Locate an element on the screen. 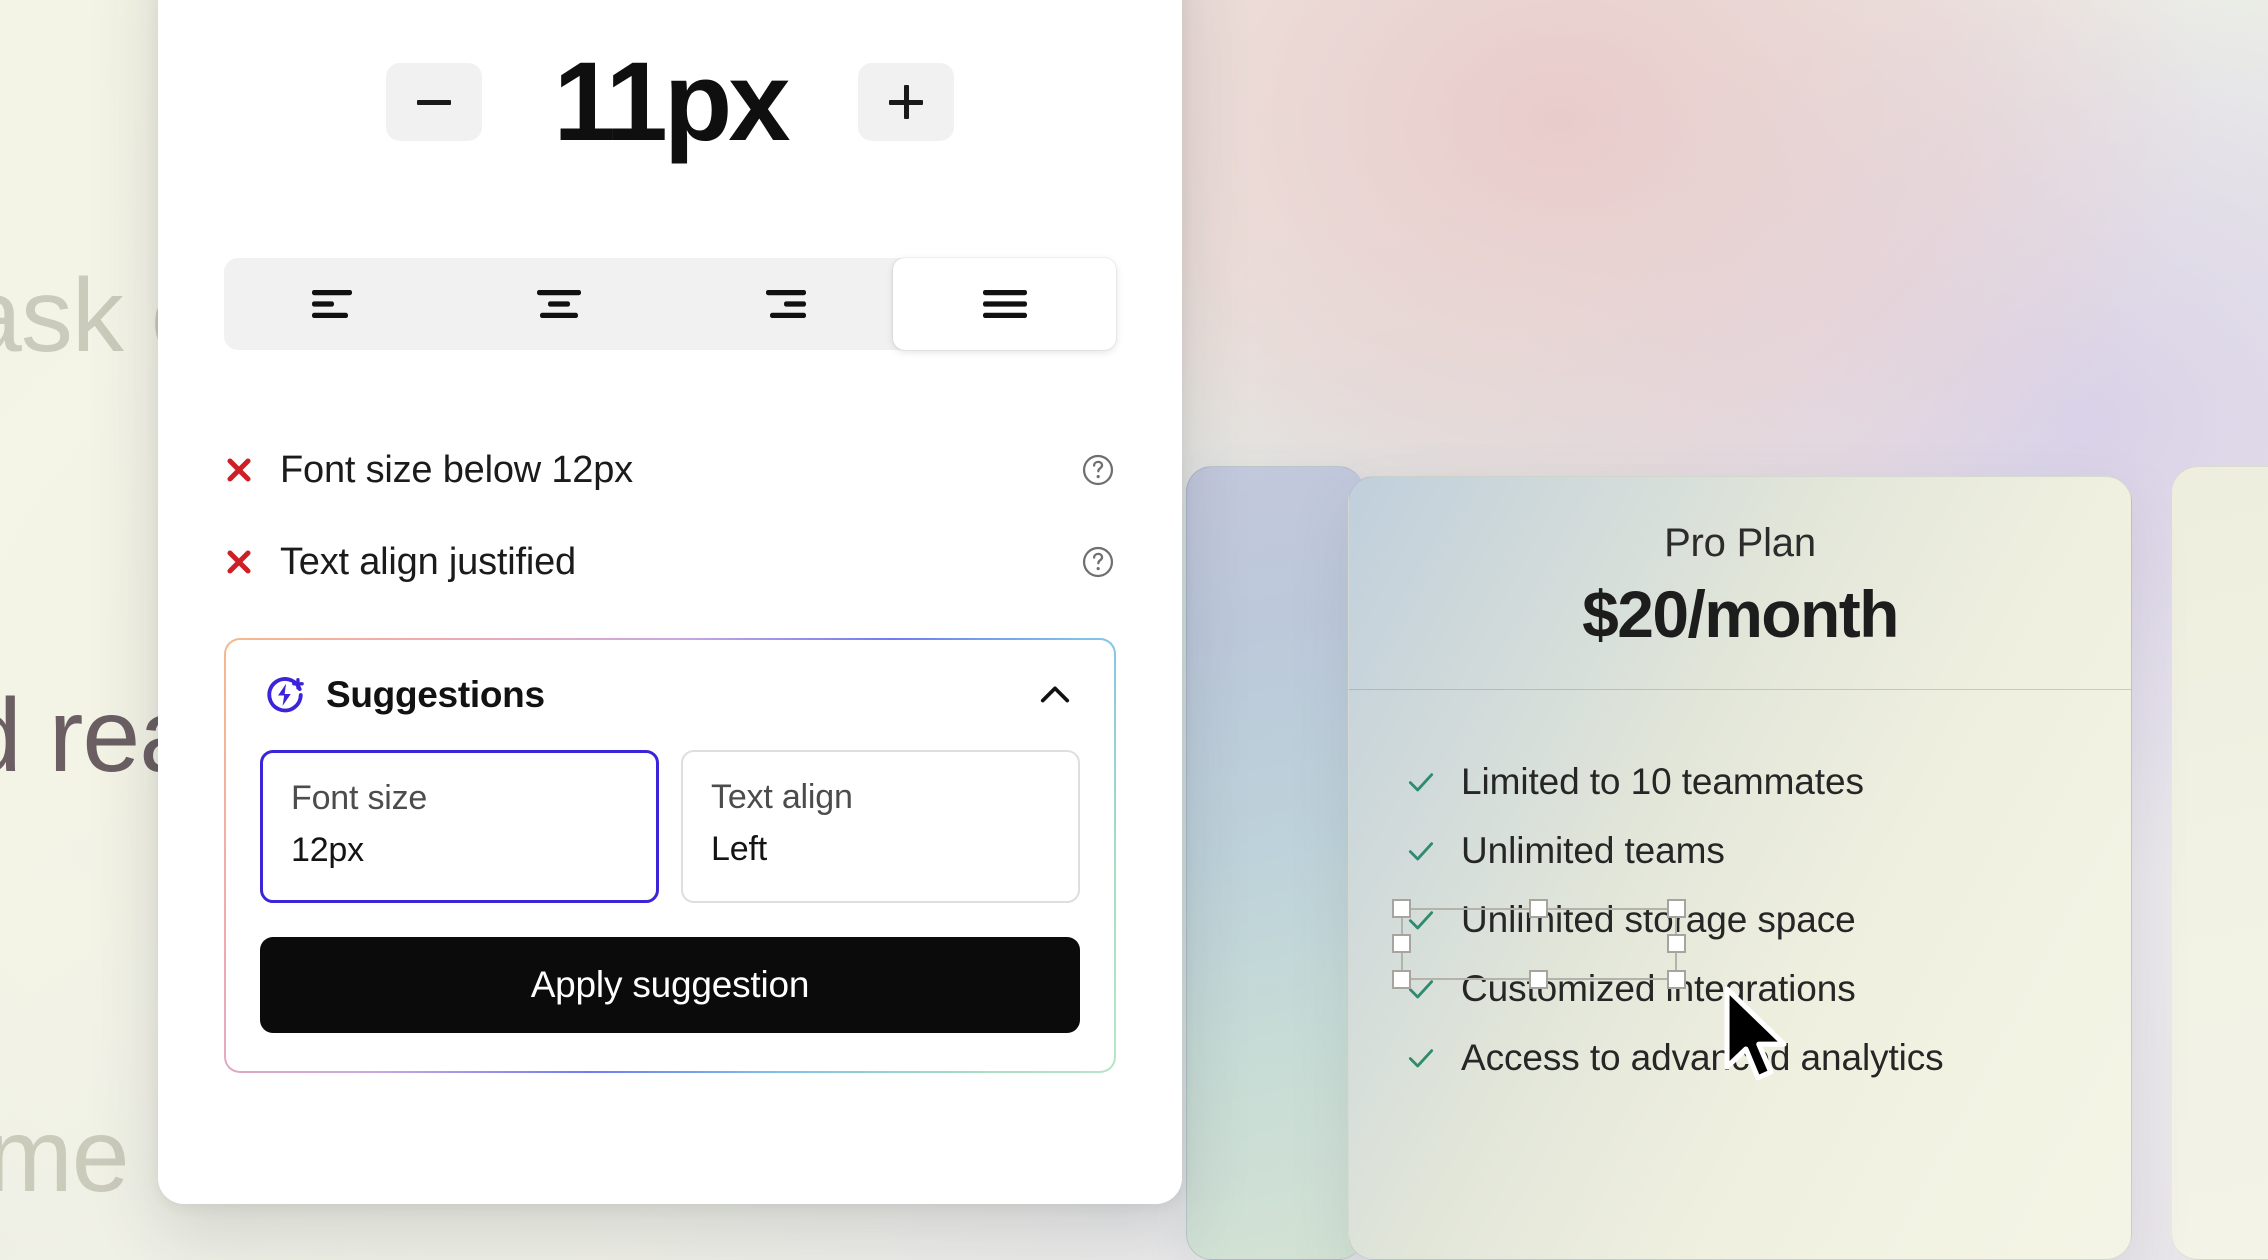 This screenshot has height=1260, width=2268. pricing-card-previous-partial is located at coordinates (1275, 863).